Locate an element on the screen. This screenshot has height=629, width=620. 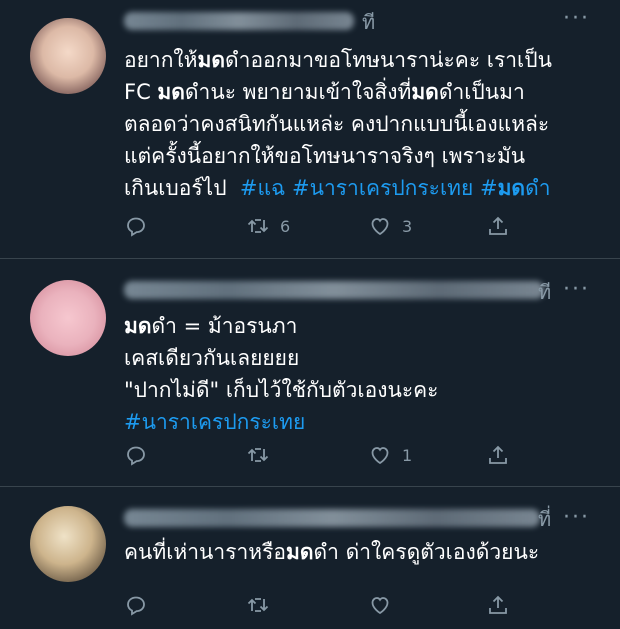
text-line: เกินเบอร์ไป #แฉ #นาราเครปกระเทย #มดดำ is located at coordinates (338, 188).